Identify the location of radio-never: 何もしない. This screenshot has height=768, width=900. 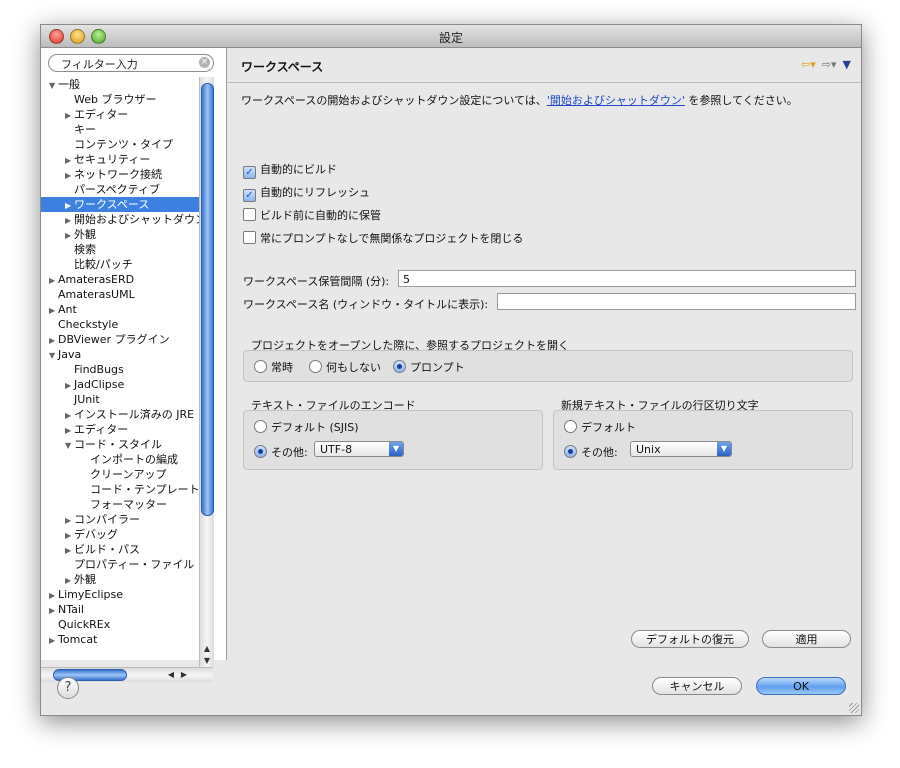
(345, 367).